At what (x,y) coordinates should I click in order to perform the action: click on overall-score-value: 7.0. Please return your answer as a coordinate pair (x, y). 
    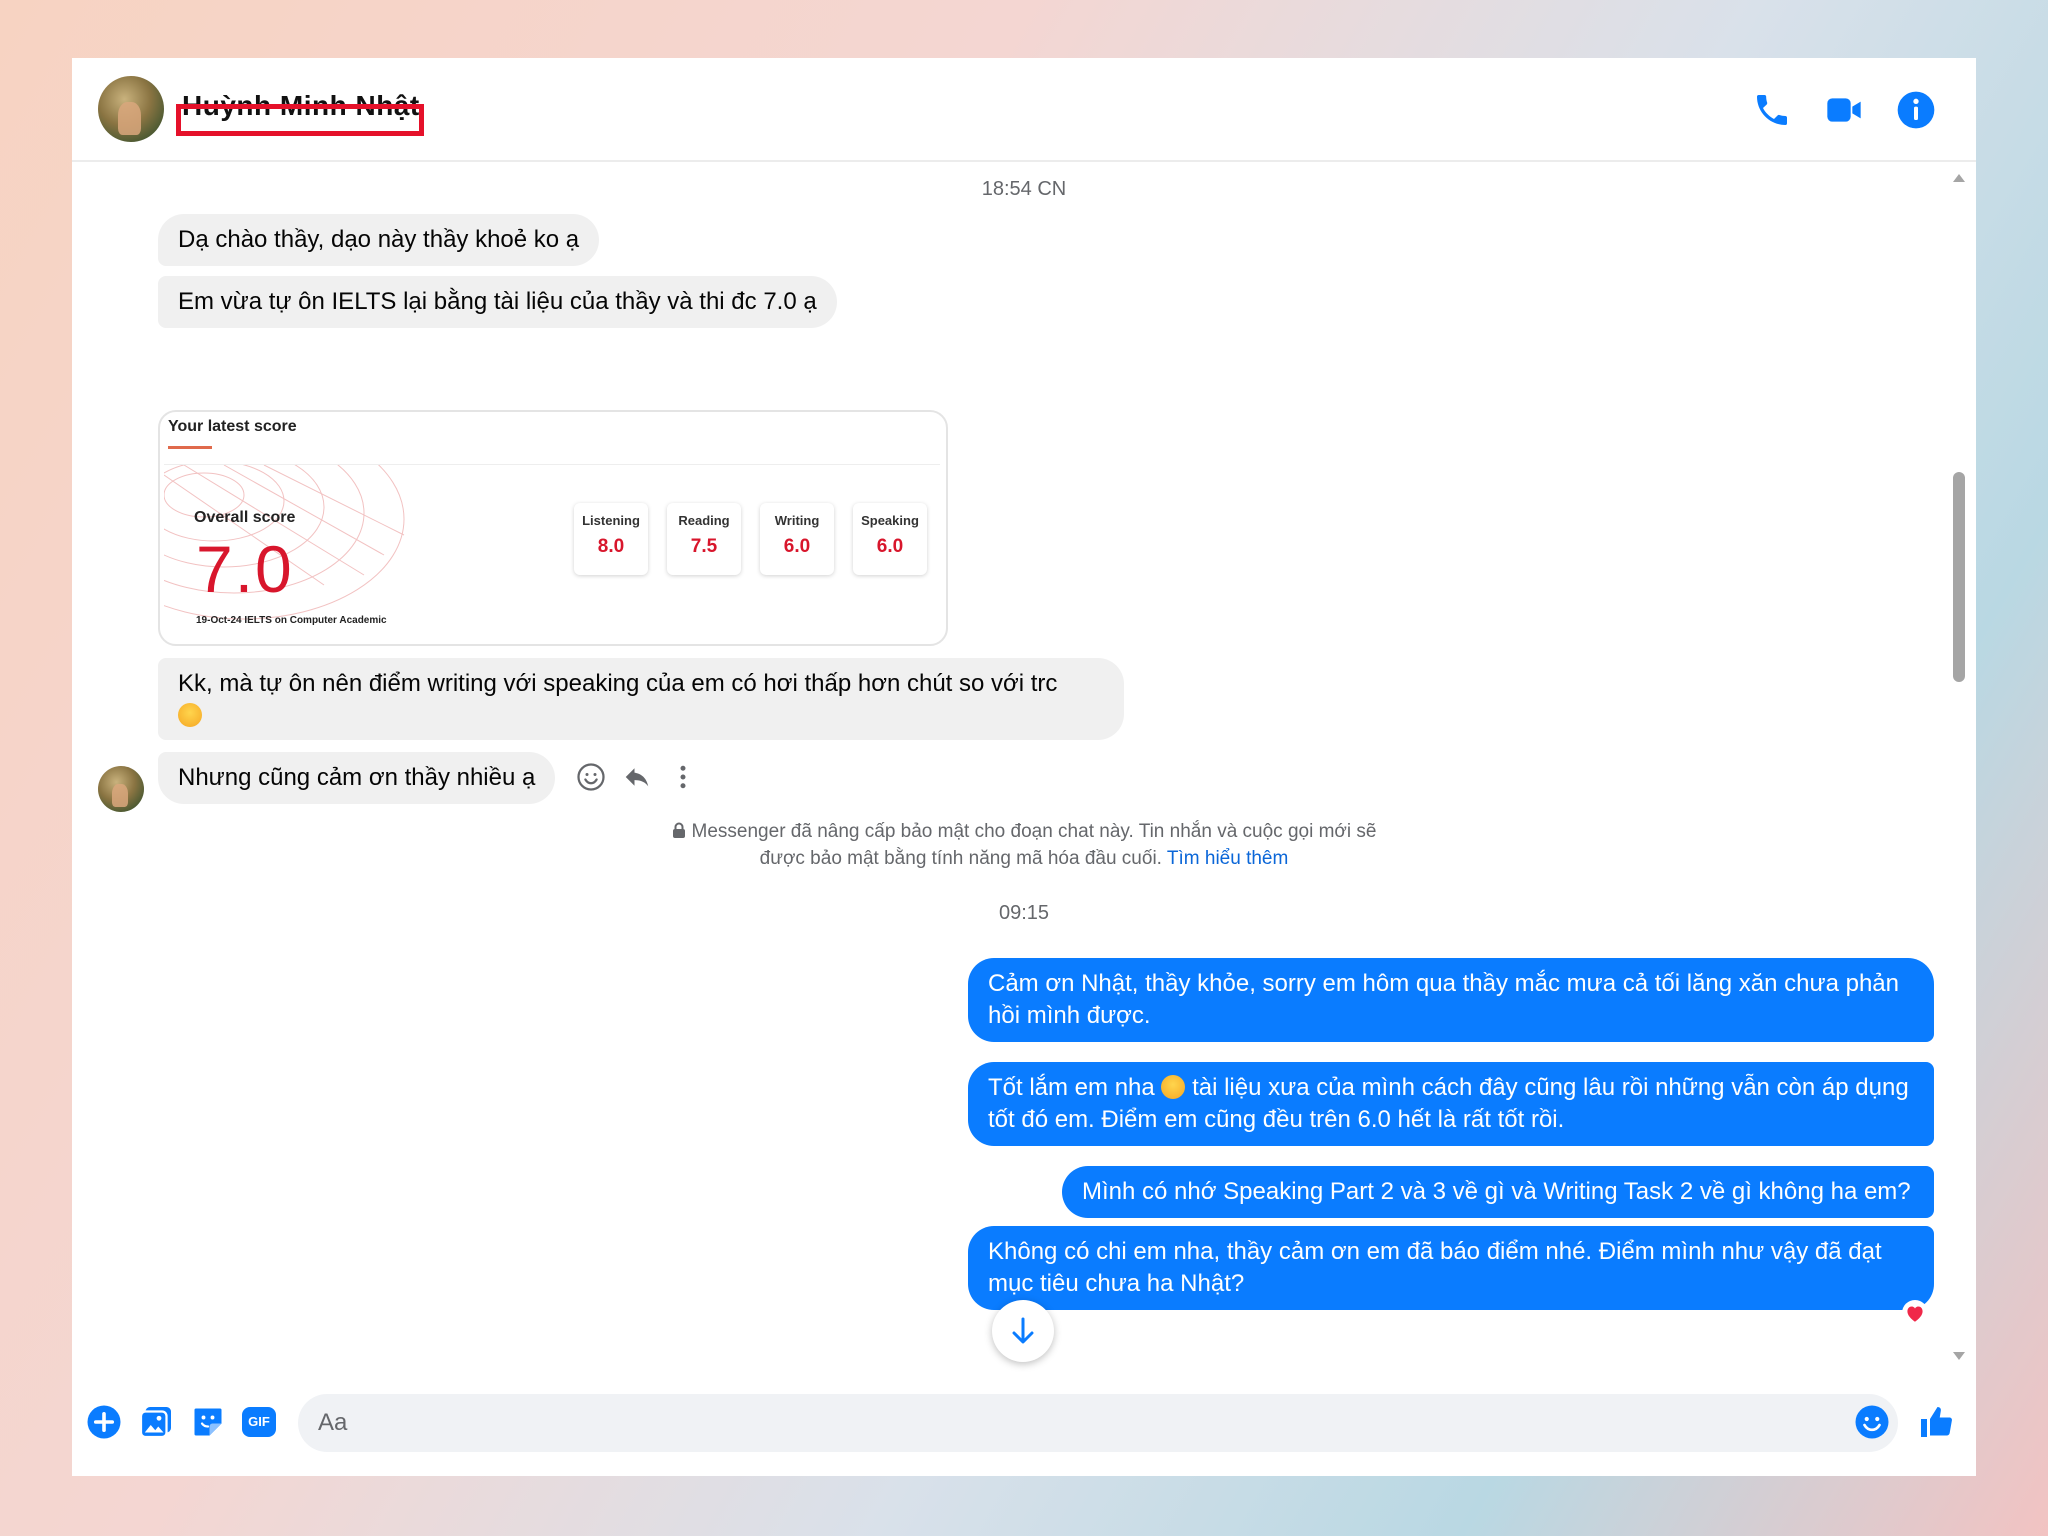
    Looking at the image, I should click on (245, 569).